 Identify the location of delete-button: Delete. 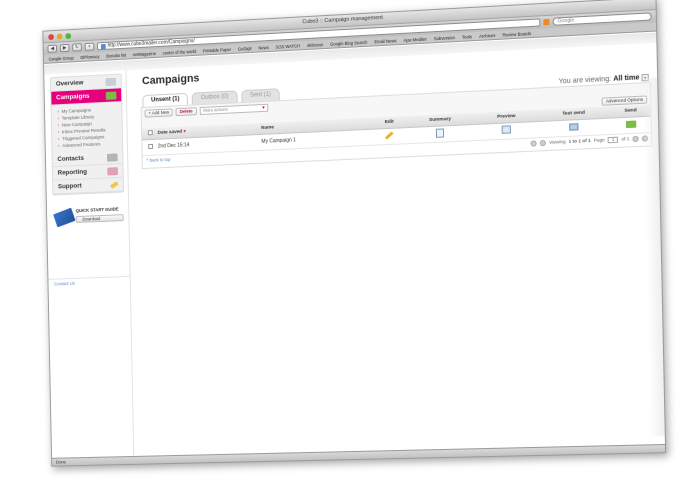
(186, 112).